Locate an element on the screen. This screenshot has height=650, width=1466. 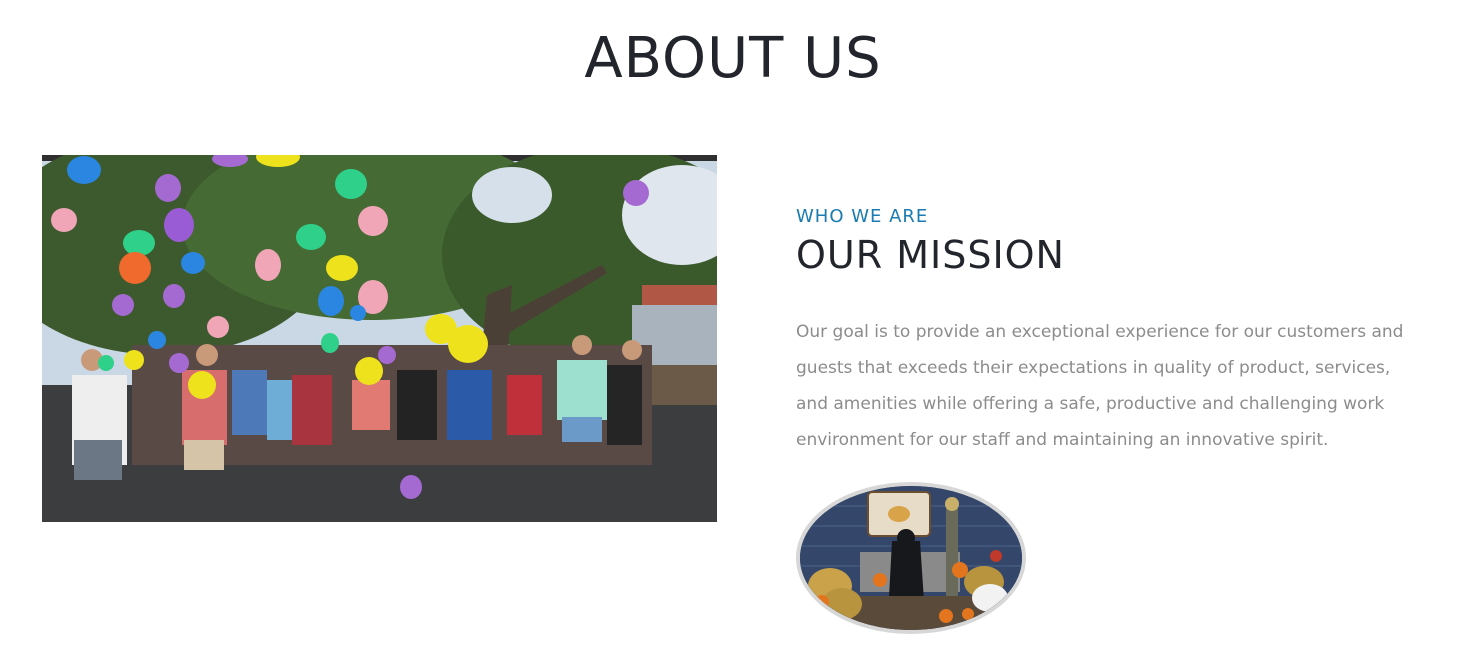
cafe-photo is located at coordinates (911, 558).